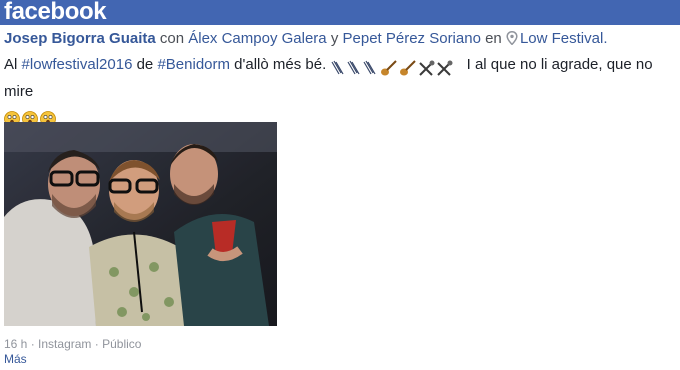 This screenshot has width=680, height=370. I want to click on text-rest: d'allò més bé., so click(280, 64).